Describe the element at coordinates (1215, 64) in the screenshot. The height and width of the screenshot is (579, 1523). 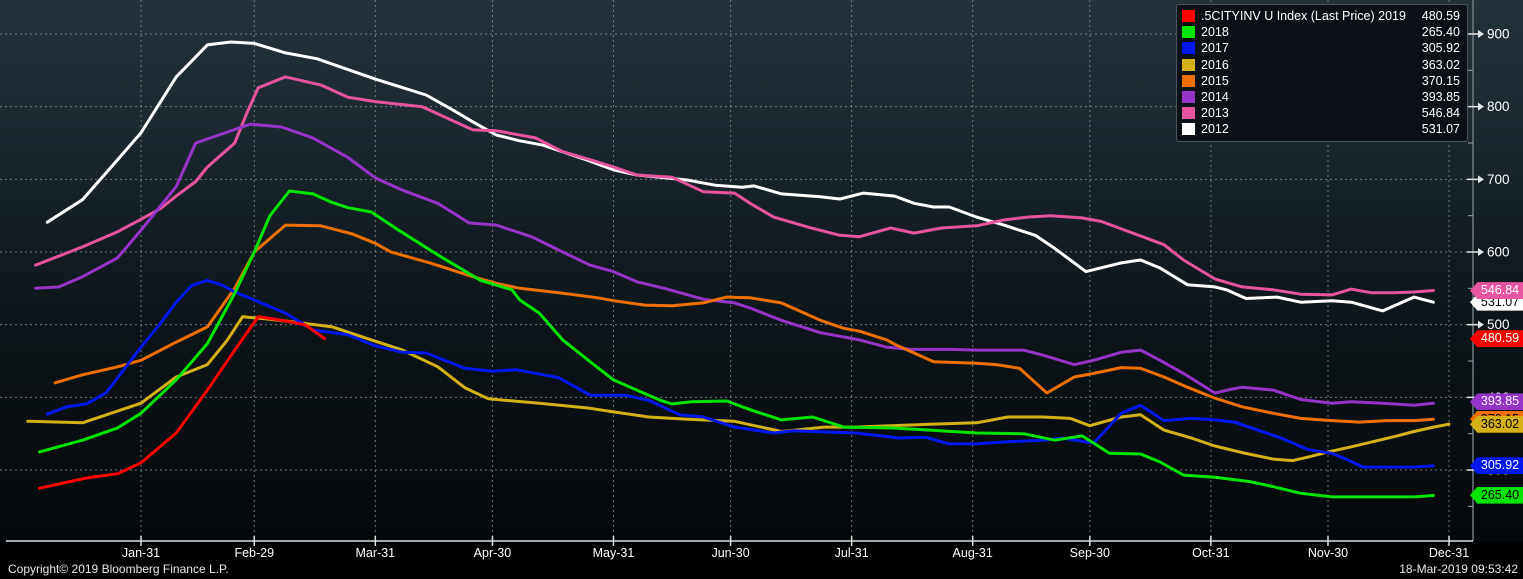
I see `legend-label-2016: 2016` at that location.